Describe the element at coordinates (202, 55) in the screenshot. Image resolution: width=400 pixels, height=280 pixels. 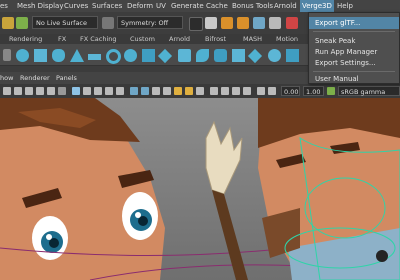
I see `poly-helix-icon` at that location.